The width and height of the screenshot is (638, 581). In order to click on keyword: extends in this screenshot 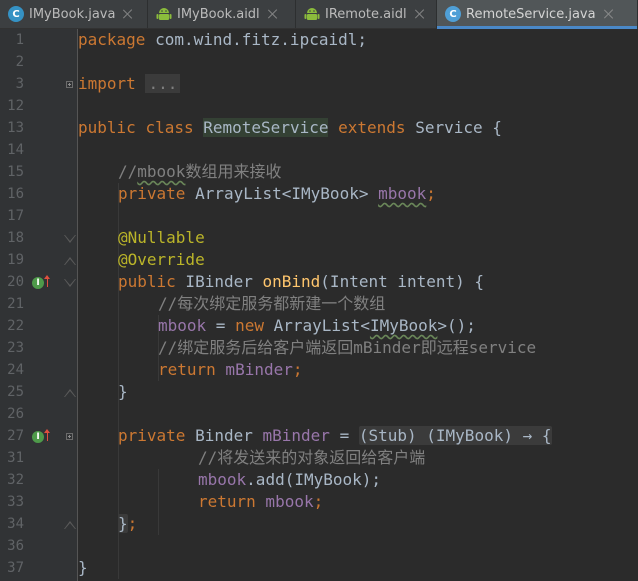, I will do `click(372, 127)`.